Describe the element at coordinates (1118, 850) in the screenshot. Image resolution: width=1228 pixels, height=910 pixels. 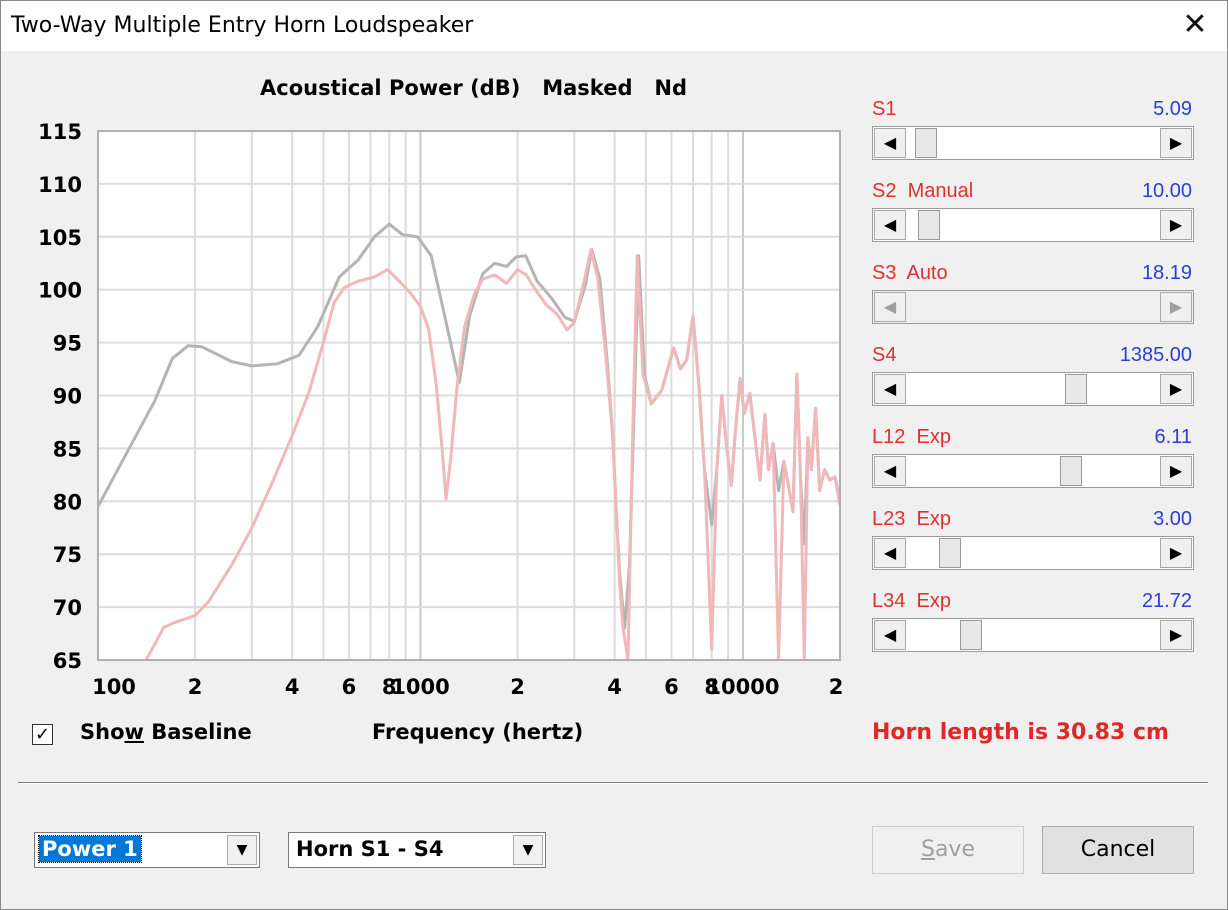
I see `cancel-button: Cancel` at that location.